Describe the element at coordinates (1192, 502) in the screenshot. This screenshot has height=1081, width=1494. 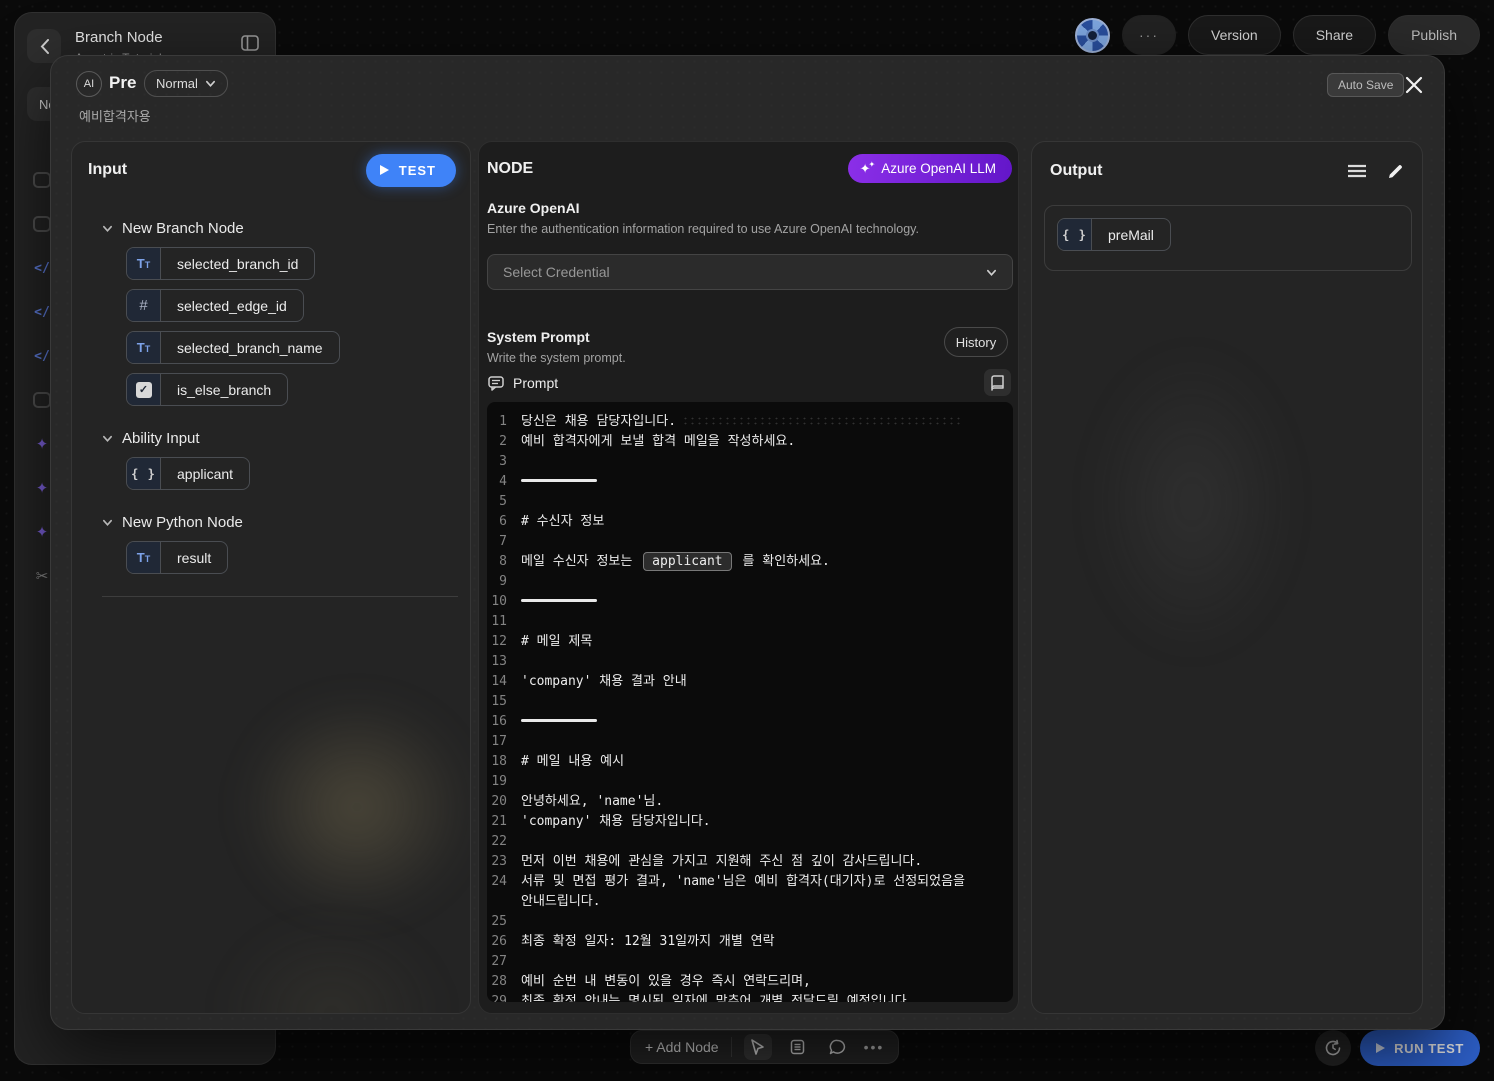
I see `background-glow` at that location.